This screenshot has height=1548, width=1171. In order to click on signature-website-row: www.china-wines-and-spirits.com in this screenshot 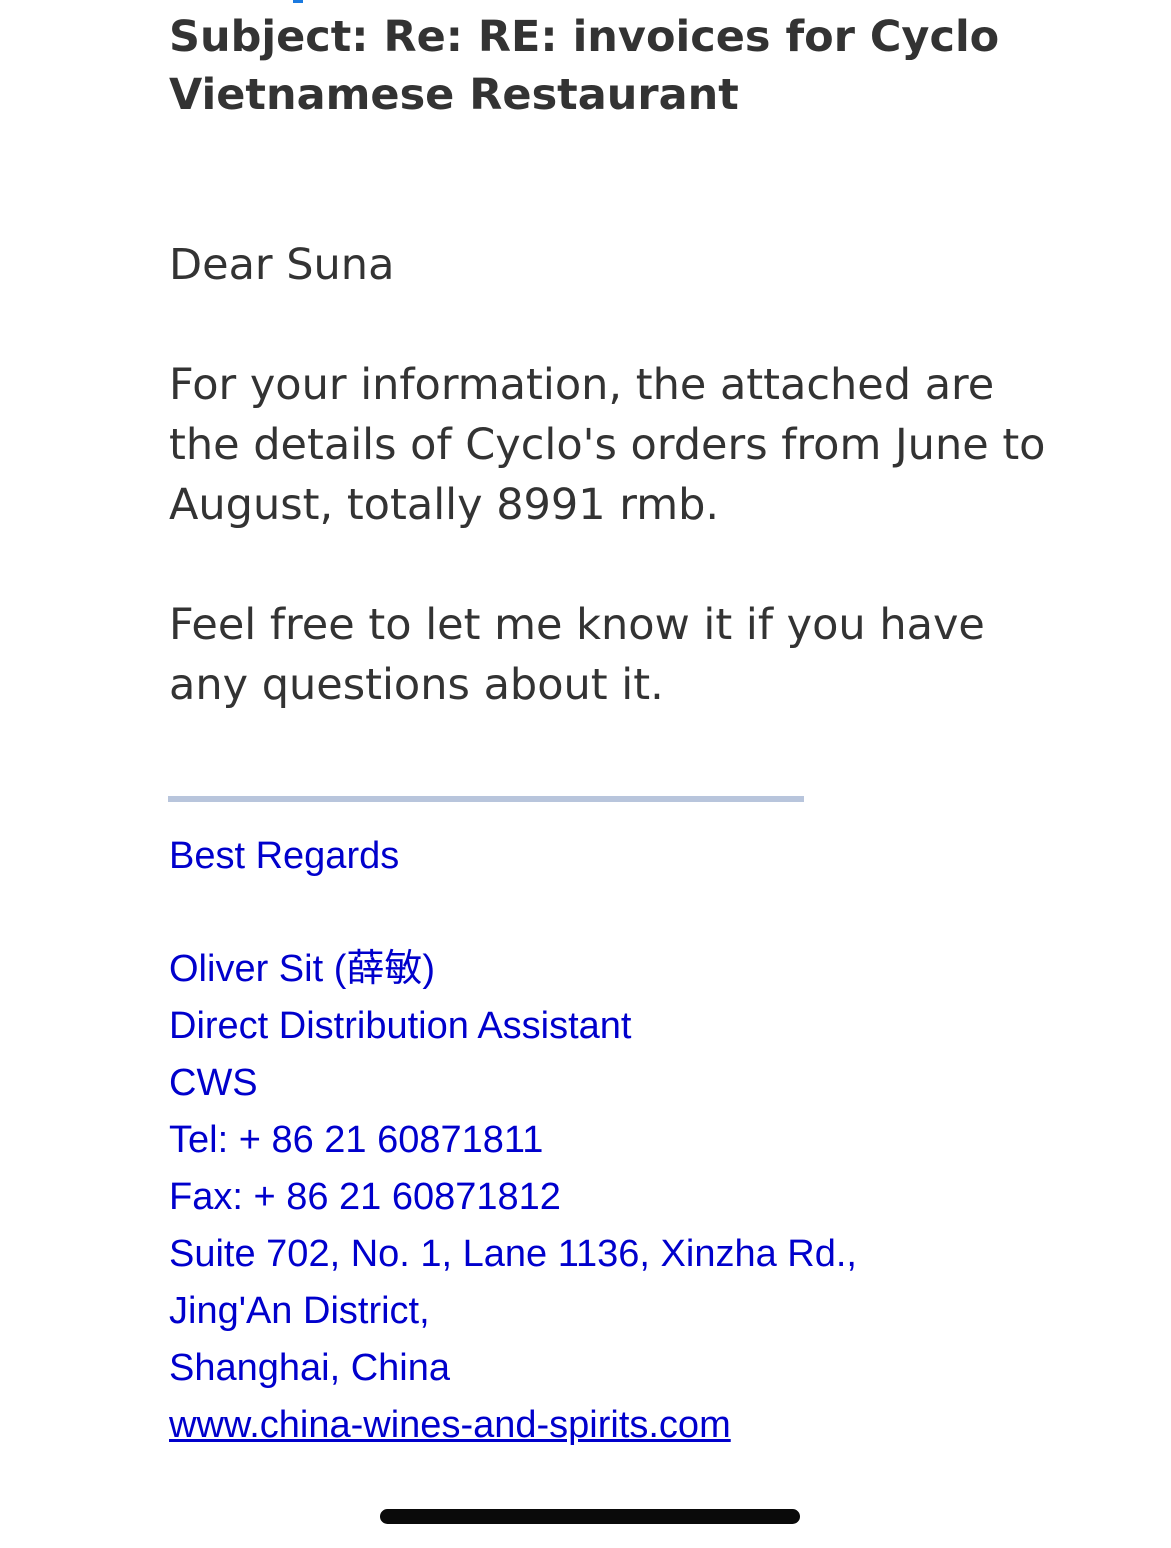, I will do `click(513, 1425)`.